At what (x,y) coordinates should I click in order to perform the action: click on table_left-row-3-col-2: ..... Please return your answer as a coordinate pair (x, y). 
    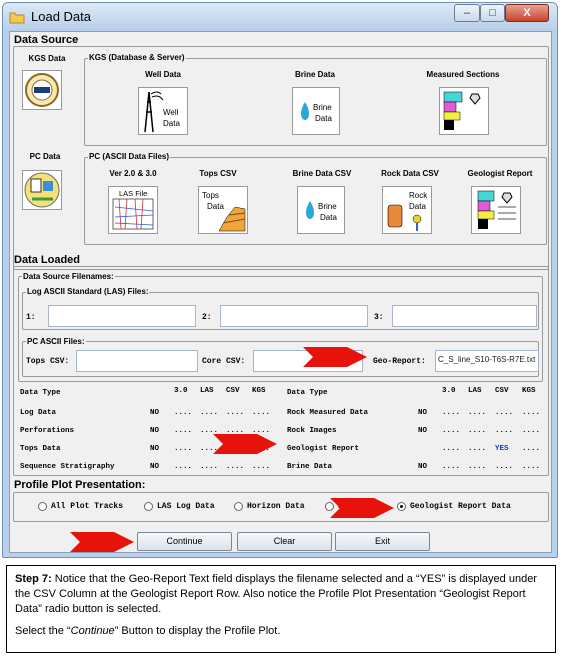
    Looking at the image, I should click on (235, 467).